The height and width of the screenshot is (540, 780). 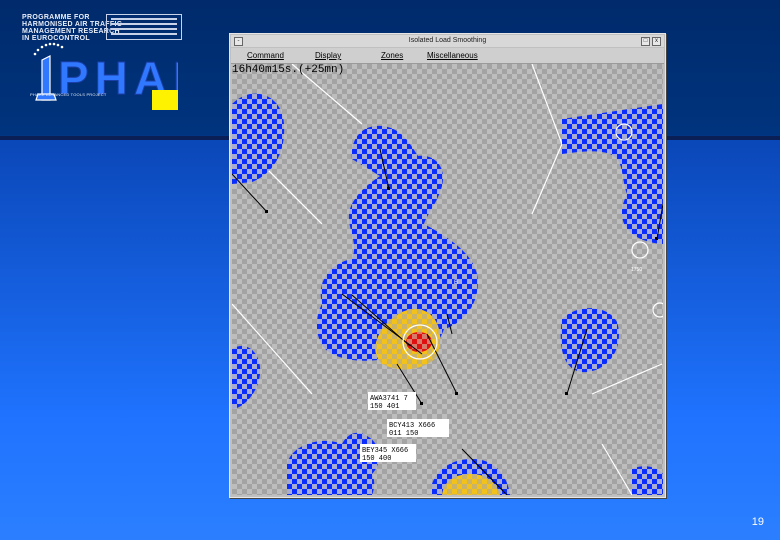 I want to click on menu-bar: Command Display Zones Miscellaneous, so click(x=447, y=56).